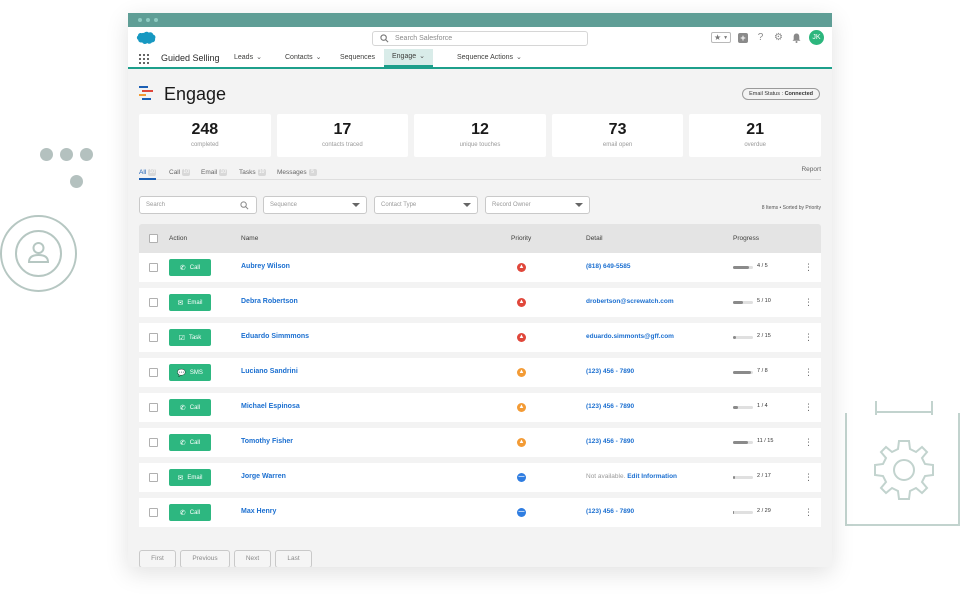  What do you see at coordinates (315, 205) in the screenshot?
I see `sequence-select: Sequence` at bounding box center [315, 205].